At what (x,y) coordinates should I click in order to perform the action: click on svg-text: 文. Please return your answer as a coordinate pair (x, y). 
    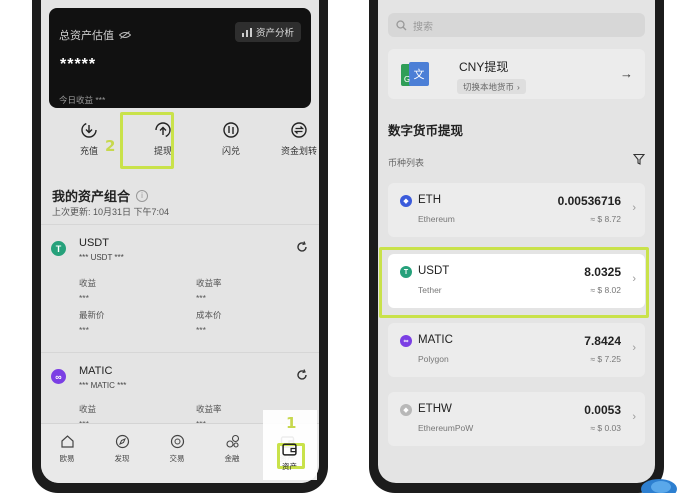
    Looking at the image, I should click on (419, 74).